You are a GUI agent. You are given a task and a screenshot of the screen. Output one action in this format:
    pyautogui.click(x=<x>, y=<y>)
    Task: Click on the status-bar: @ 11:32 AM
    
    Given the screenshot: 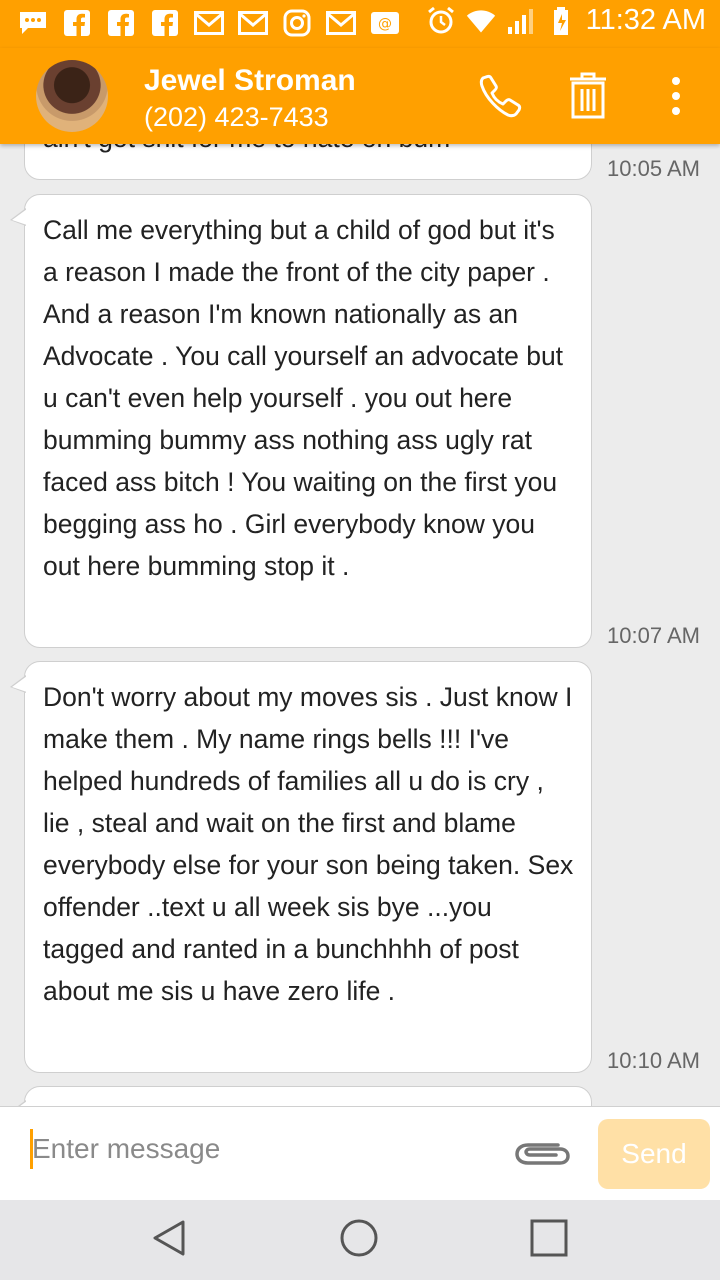 What is the action you would take?
    pyautogui.click(x=360, y=24)
    